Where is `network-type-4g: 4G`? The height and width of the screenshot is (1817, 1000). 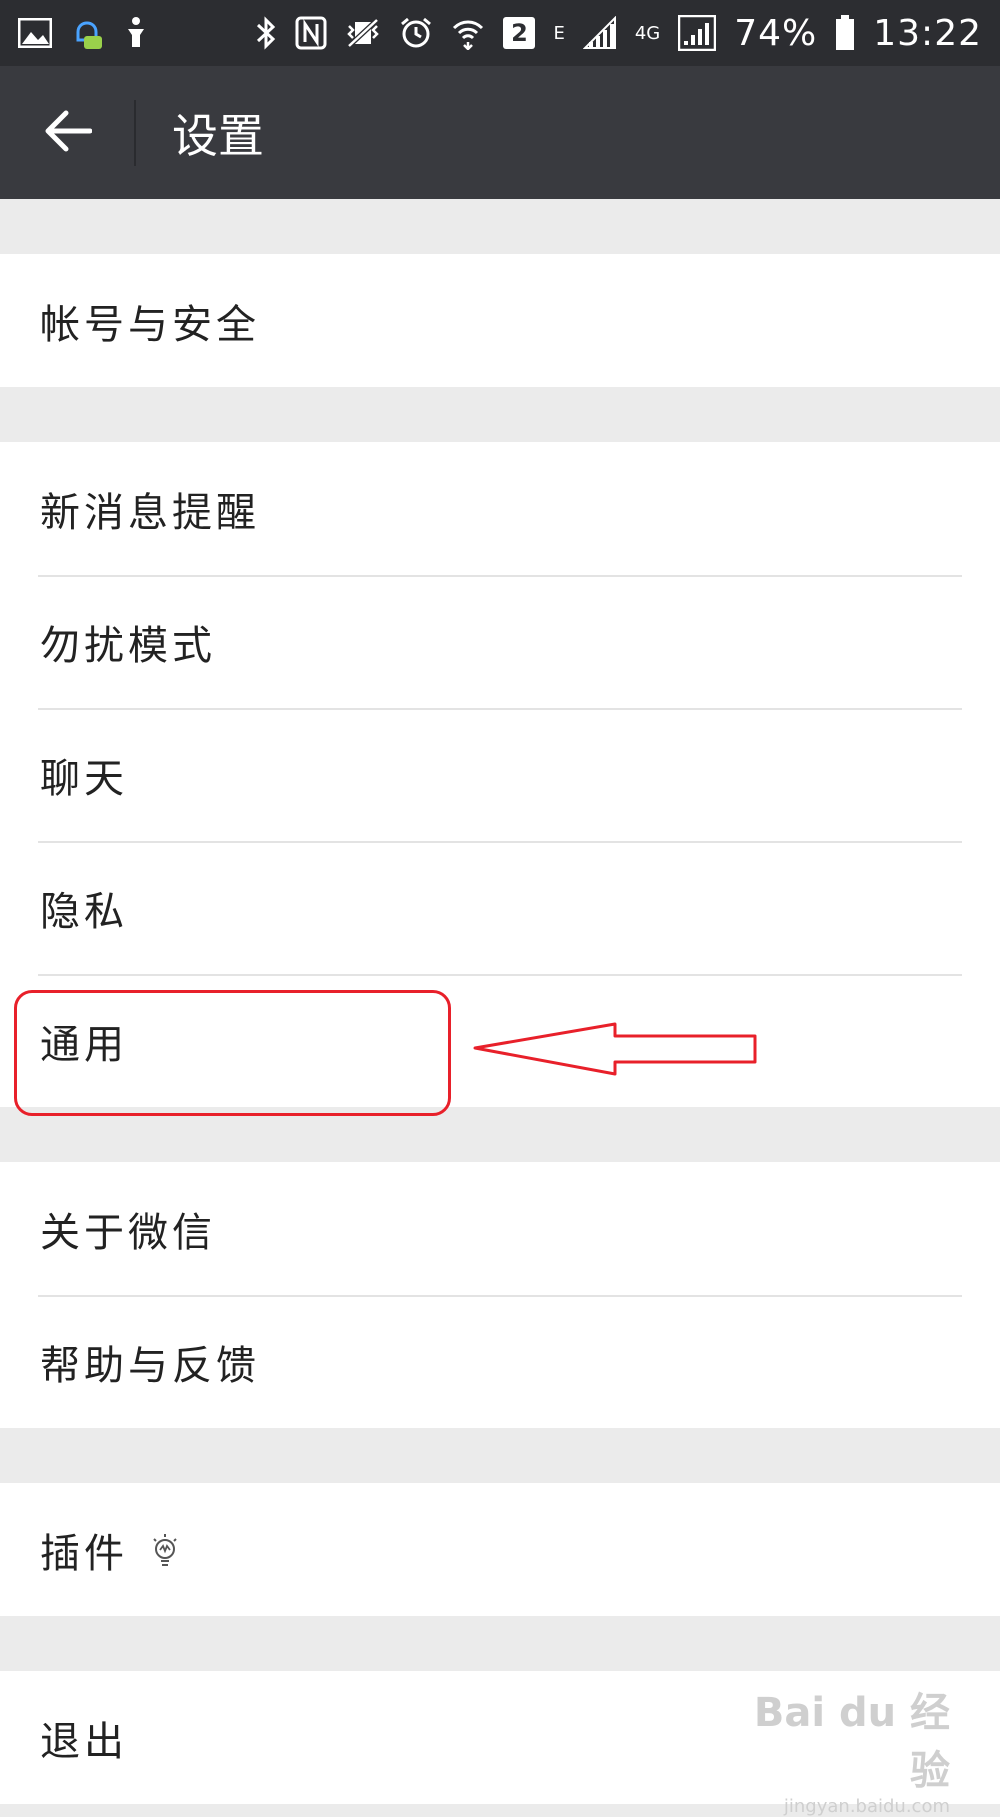
network-type-4g: 4G is located at coordinates (647, 33).